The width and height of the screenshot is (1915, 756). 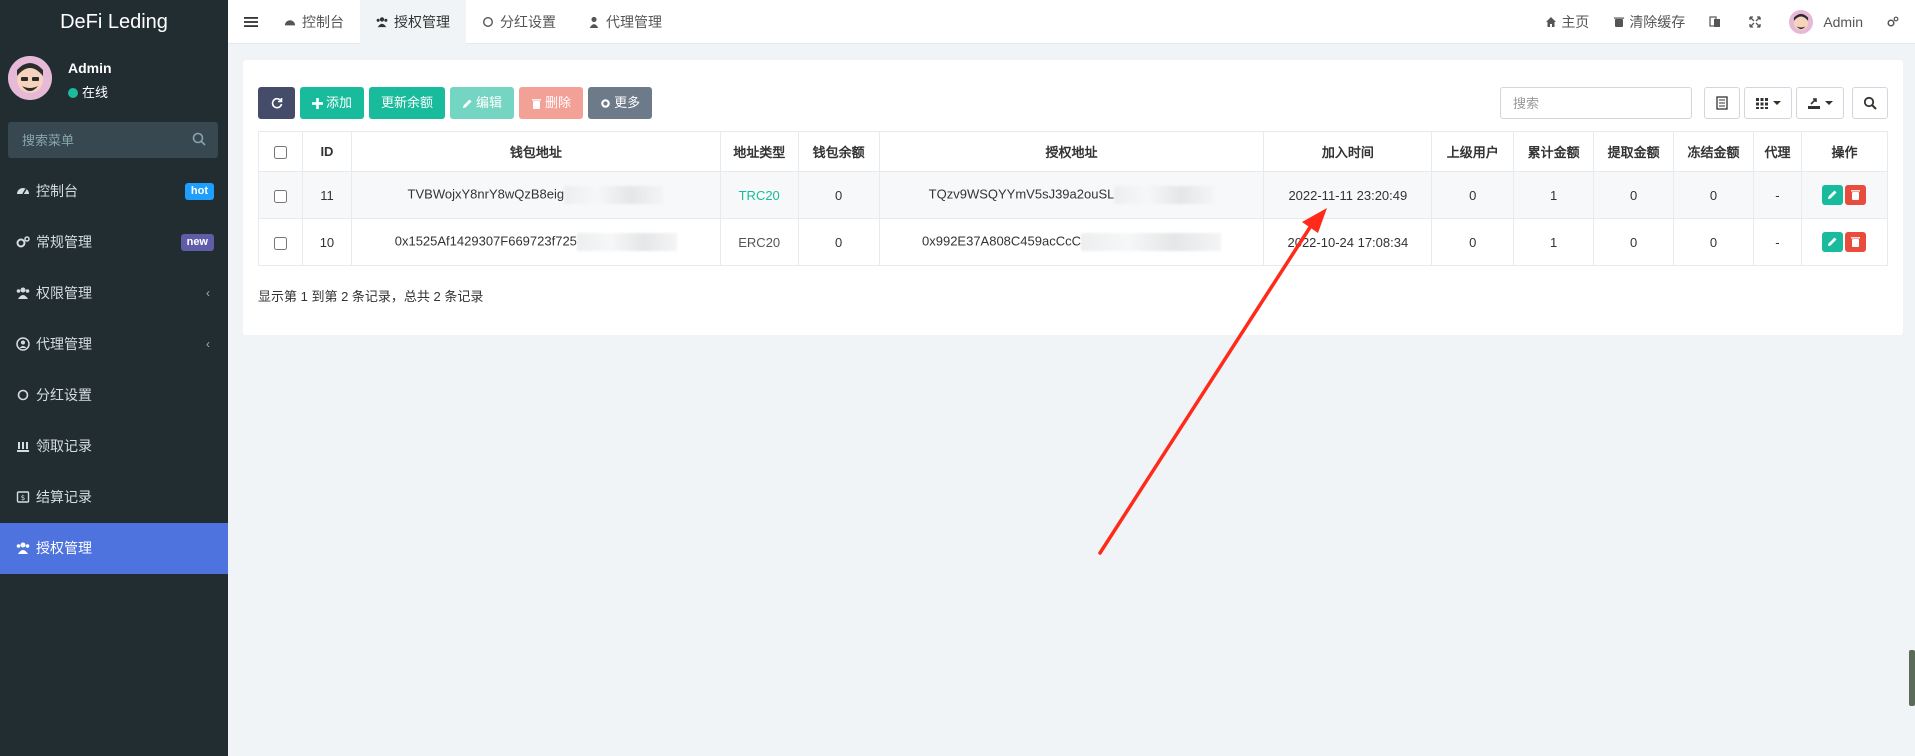 What do you see at coordinates (1912, 678) in the screenshot?
I see `scrollbar-thumb` at bounding box center [1912, 678].